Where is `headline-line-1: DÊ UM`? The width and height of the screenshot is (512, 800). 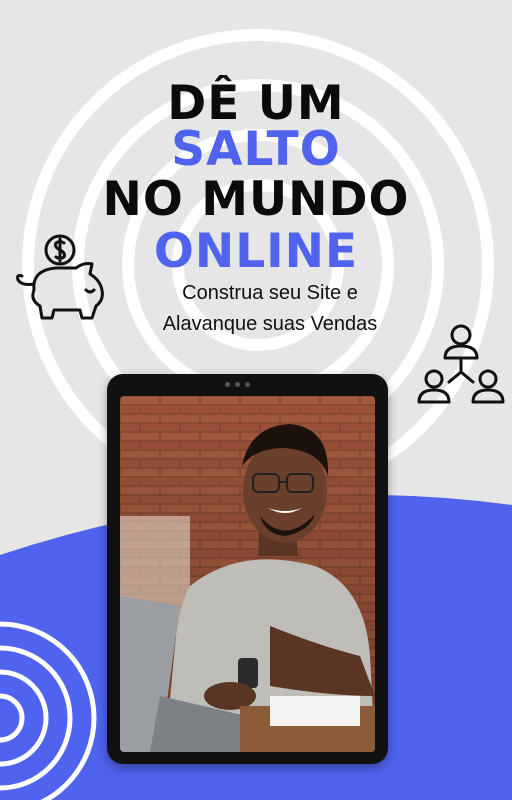 headline-line-1: DÊ UM is located at coordinates (256, 103).